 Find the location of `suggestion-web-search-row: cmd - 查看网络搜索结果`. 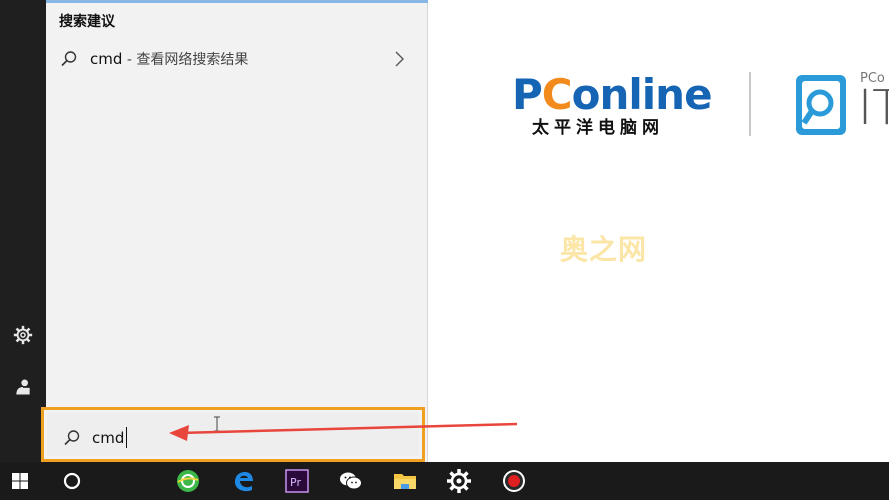

suggestion-web-search-row: cmd - 查看网络搜索结果 is located at coordinates (237, 59).